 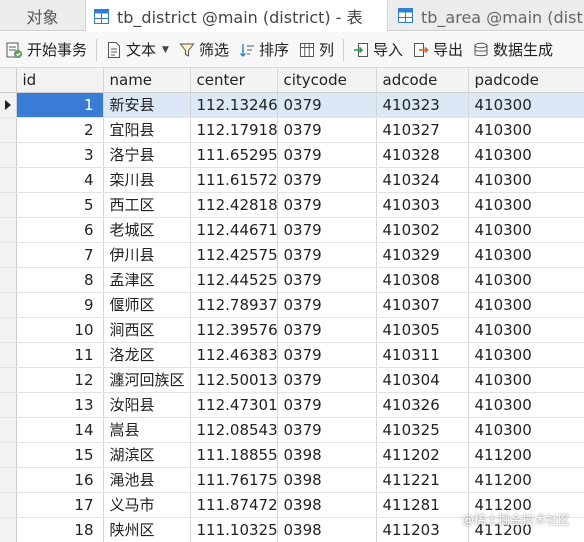 What do you see at coordinates (60, 80) in the screenshot?
I see `column-header-id: id` at bounding box center [60, 80].